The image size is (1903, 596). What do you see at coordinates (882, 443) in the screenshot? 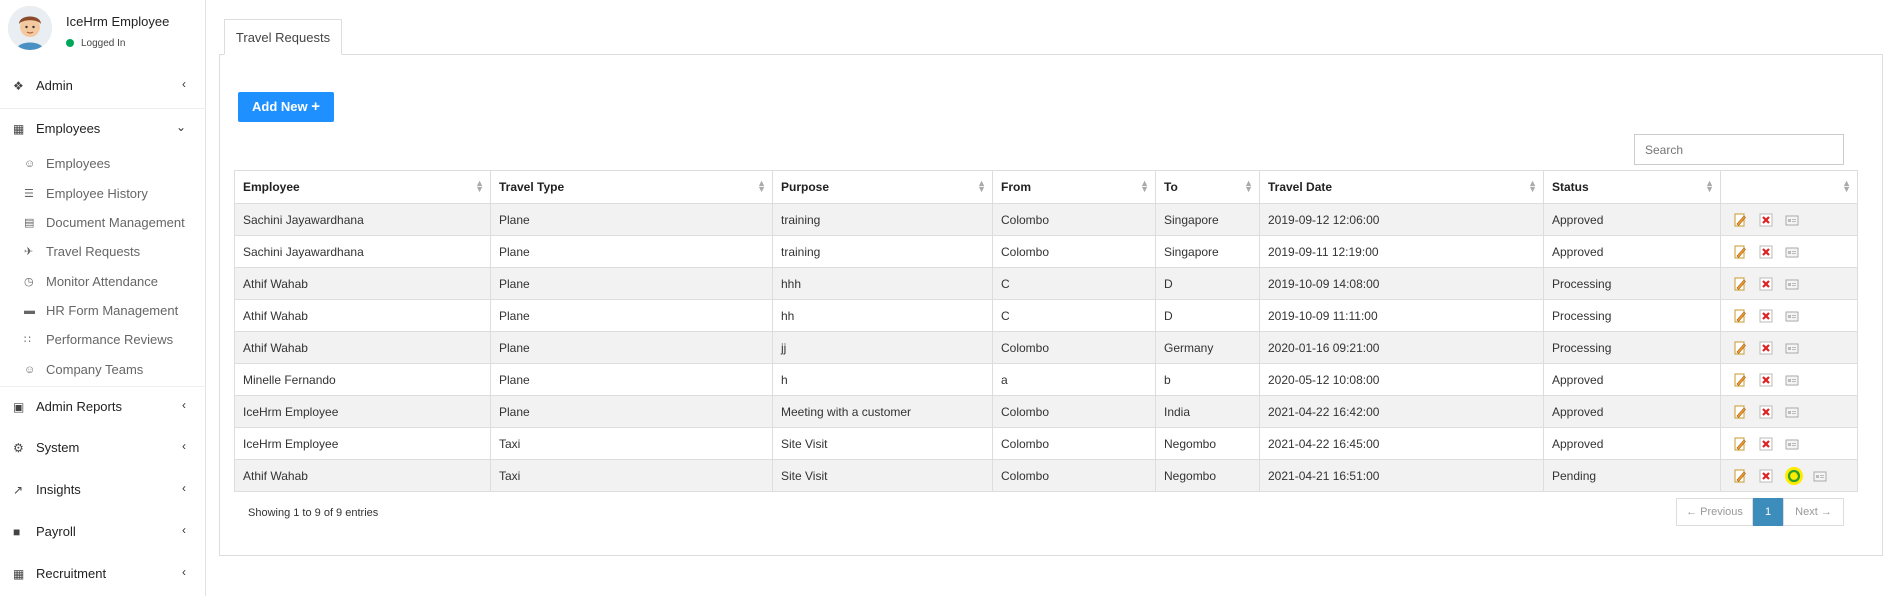
I see `cell-purpose: Site Visit` at bounding box center [882, 443].